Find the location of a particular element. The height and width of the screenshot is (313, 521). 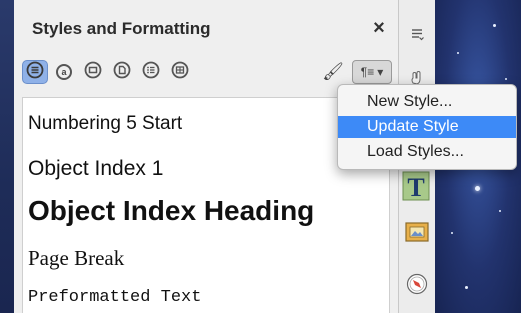

panel-title: Styles and Formatting is located at coordinates (121, 28).